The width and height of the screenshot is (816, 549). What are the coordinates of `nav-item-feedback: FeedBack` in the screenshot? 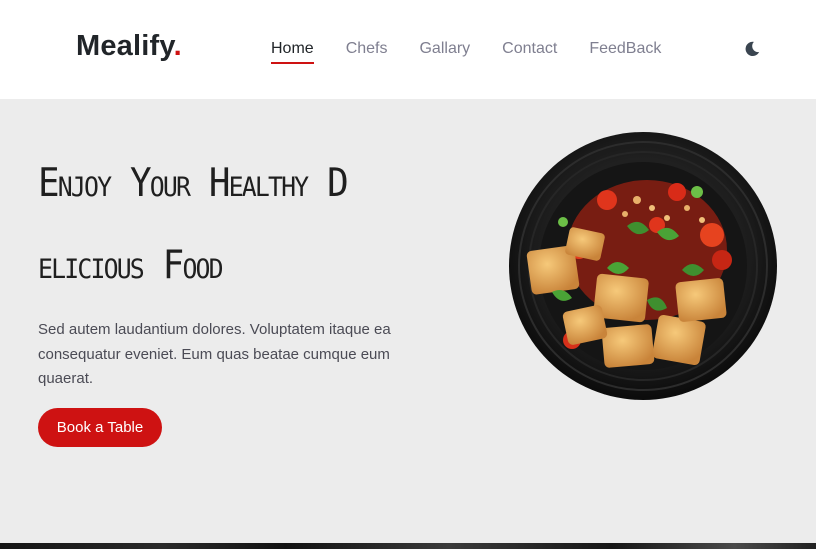 It's located at (625, 52).